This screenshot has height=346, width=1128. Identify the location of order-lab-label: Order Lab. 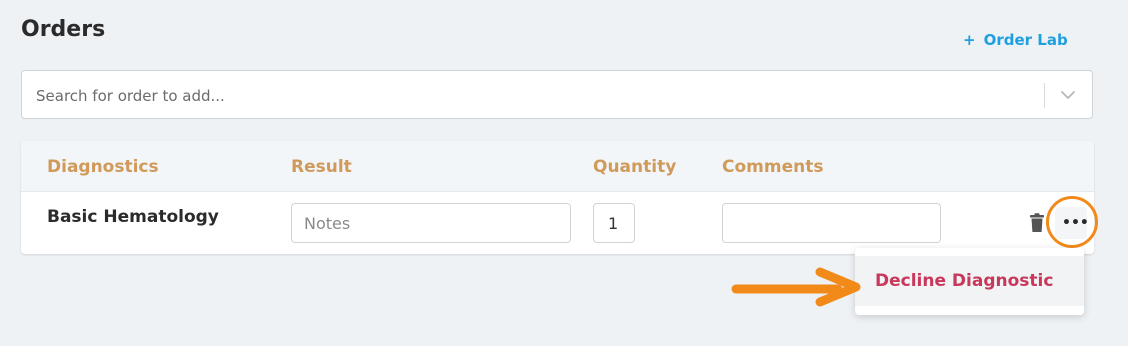
(1025, 40).